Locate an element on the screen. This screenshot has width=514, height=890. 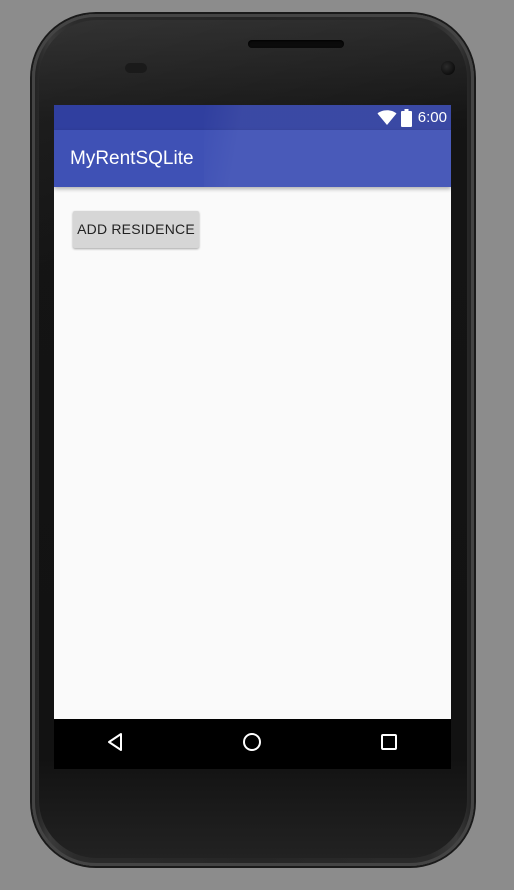
recents-button is located at coordinates (389, 744).